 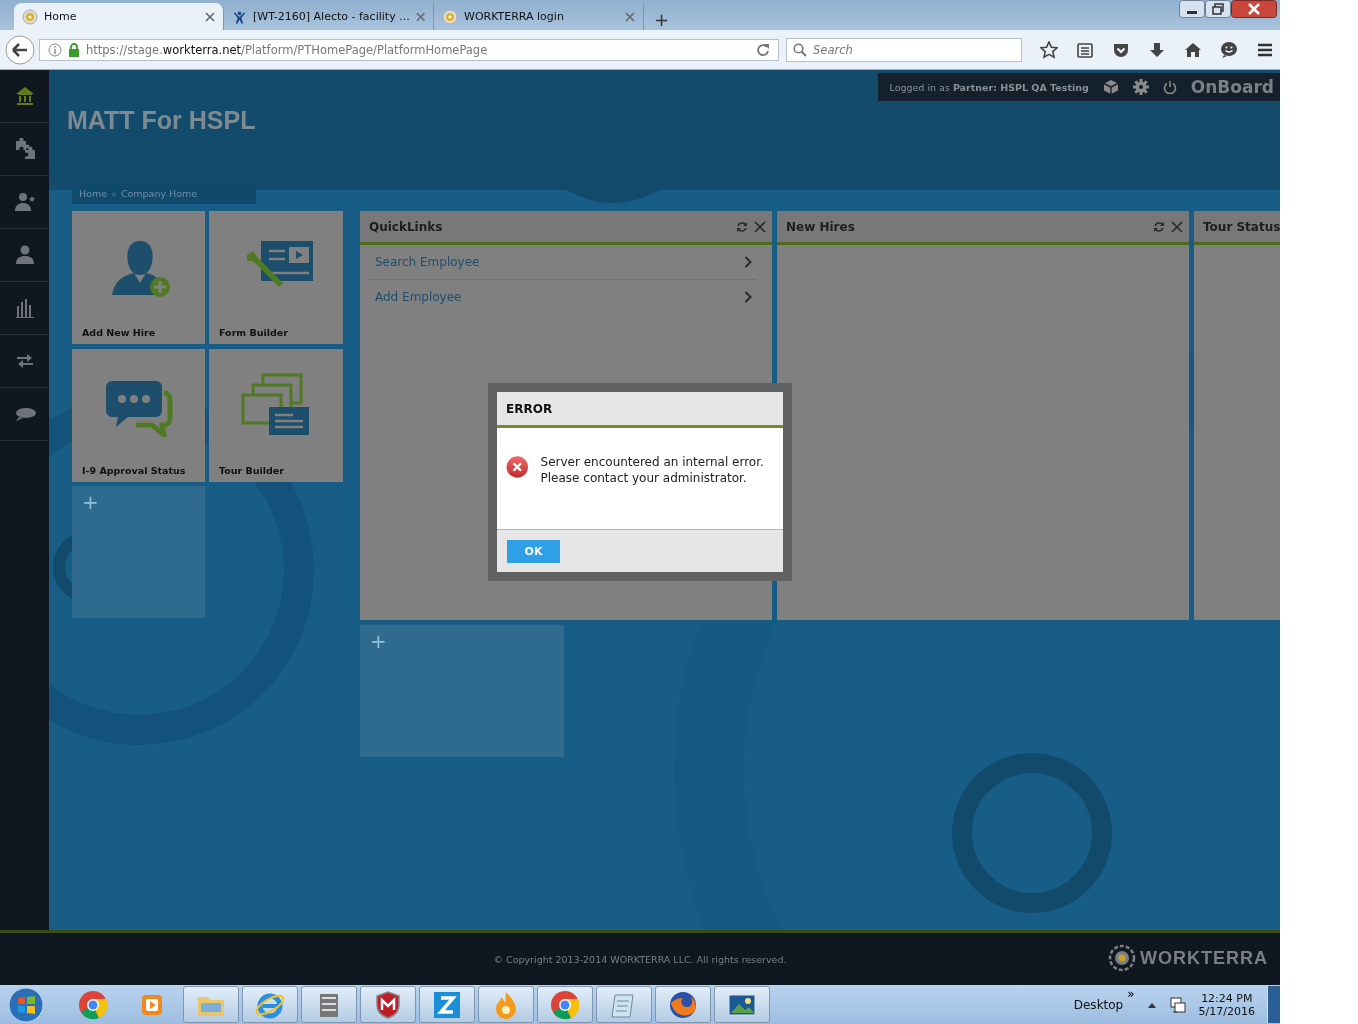 What do you see at coordinates (24, 149) in the screenshot?
I see `puzzle-icon` at bounding box center [24, 149].